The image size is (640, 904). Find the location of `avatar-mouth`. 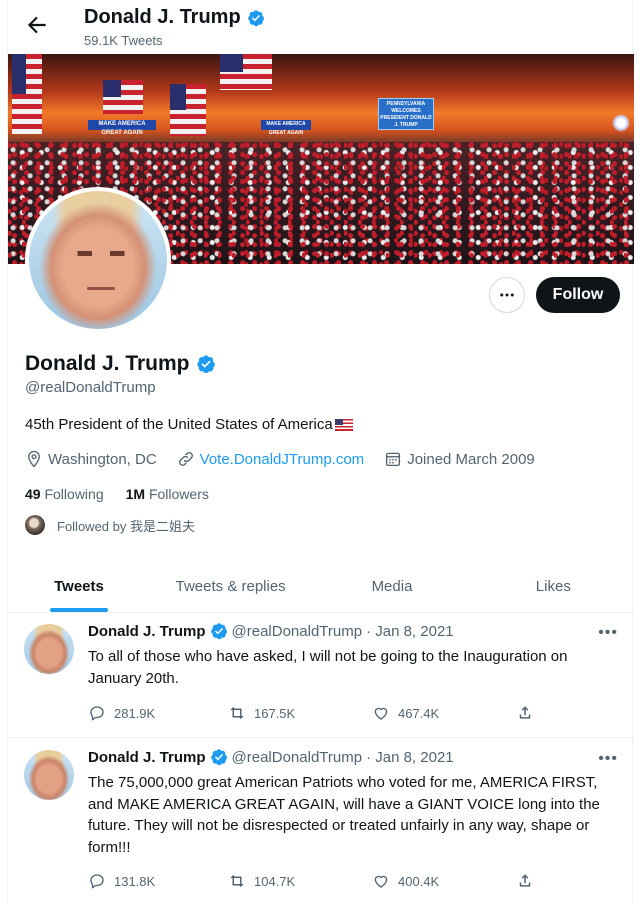

avatar-mouth is located at coordinates (101, 288).